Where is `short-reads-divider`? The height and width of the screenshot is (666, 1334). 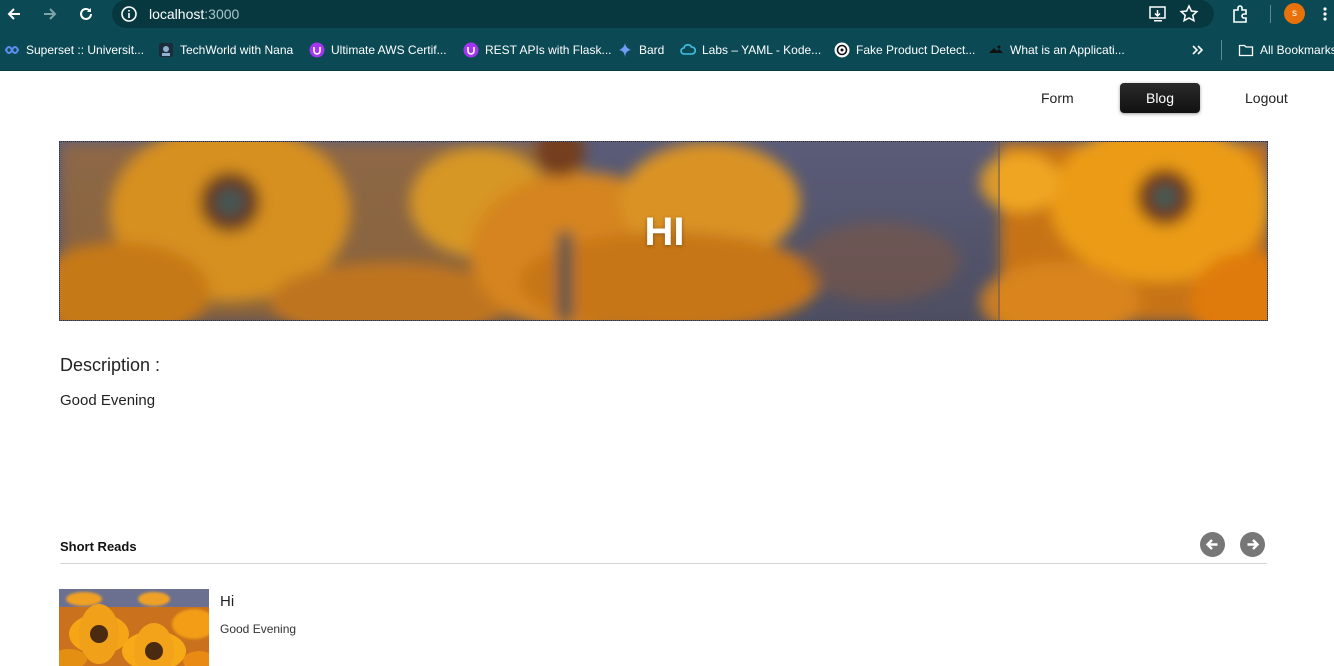
short-reads-divider is located at coordinates (663, 563).